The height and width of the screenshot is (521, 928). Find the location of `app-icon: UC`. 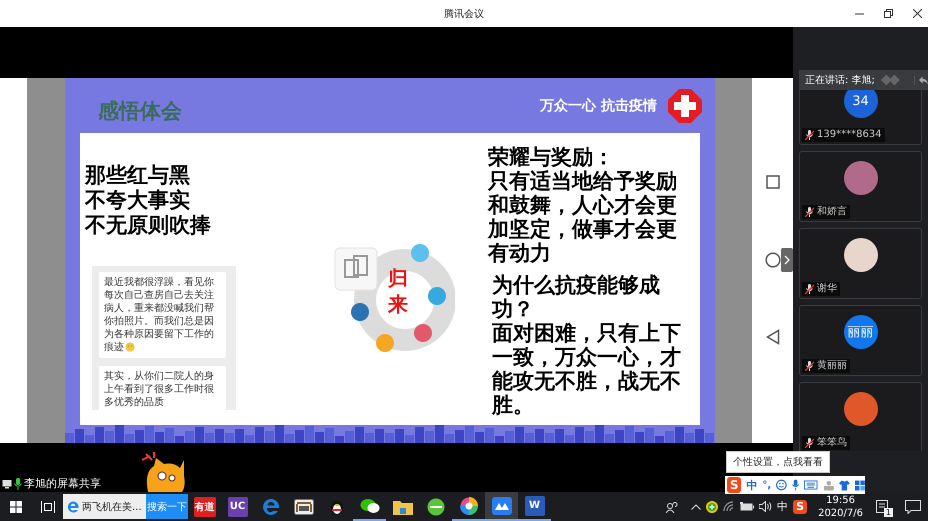

app-icon: UC is located at coordinates (238, 506).